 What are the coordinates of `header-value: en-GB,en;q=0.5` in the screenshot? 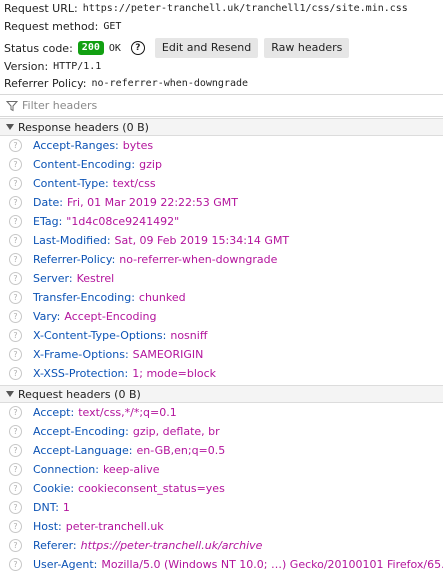 It's located at (180, 450).